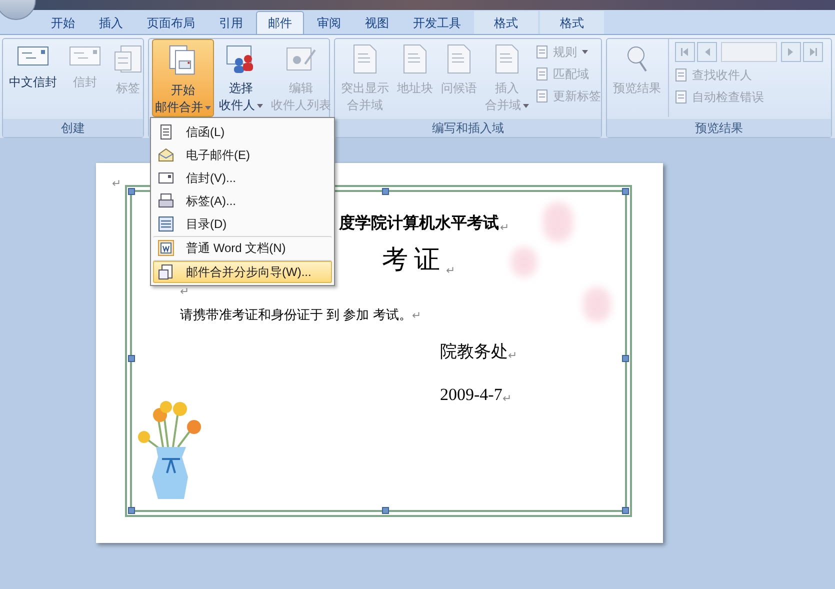 The width and height of the screenshot is (835, 589). Describe the element at coordinates (231, 22) in the screenshot. I see `ribbon-tab: 引用` at that location.